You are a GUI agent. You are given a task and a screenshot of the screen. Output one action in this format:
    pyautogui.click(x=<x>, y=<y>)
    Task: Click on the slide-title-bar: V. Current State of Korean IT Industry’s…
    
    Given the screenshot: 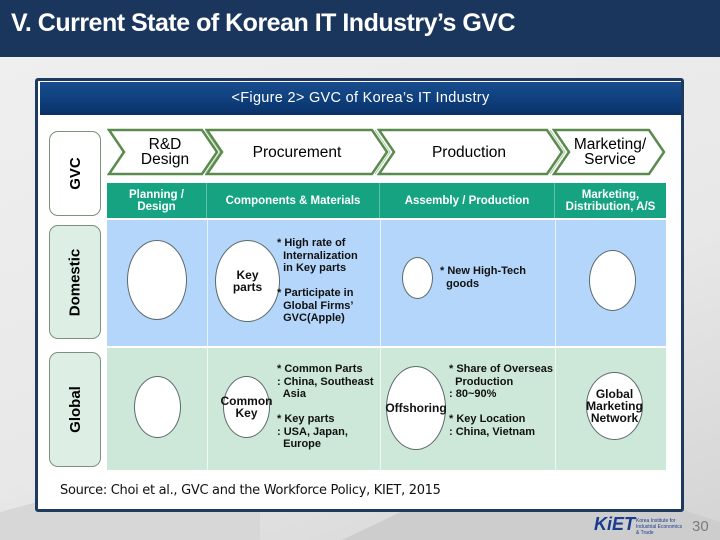 What is the action you would take?
    pyautogui.click(x=360, y=28)
    